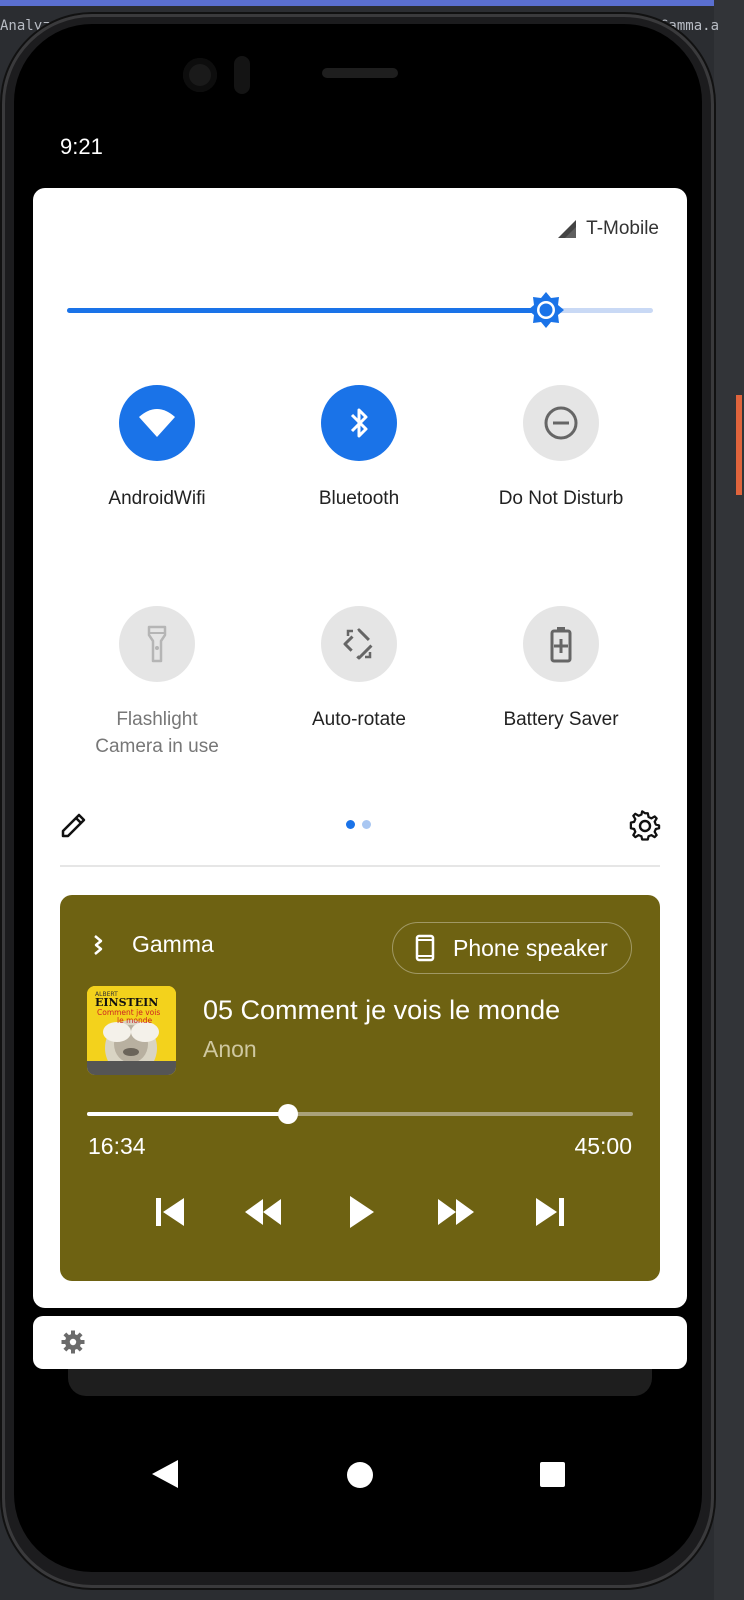 The width and height of the screenshot is (744, 1600). I want to click on album-art-image: ALBERT EINSTEIN Comment je vois le monde, so click(131, 1030).